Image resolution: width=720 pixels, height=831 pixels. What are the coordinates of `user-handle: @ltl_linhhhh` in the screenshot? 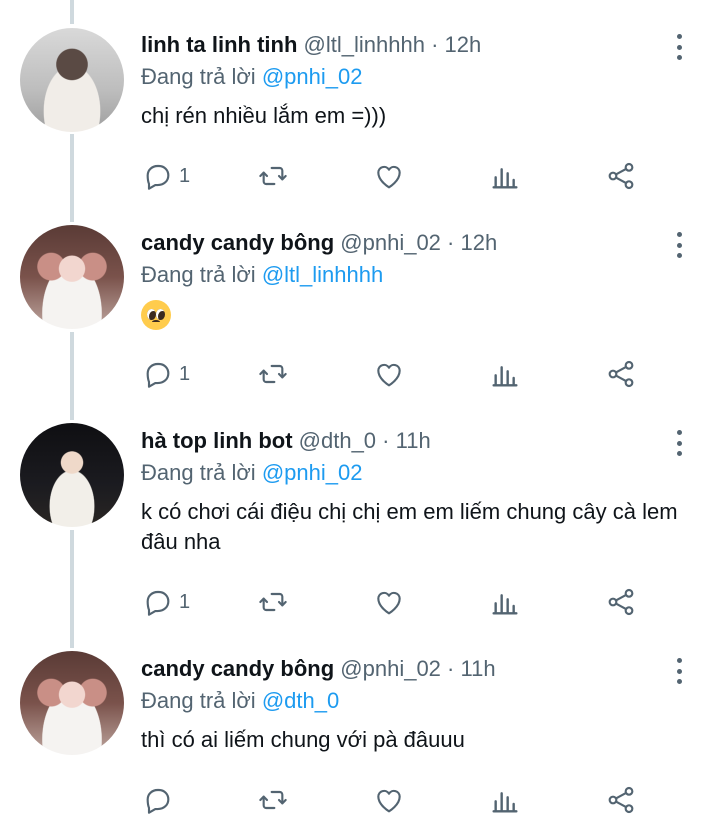 It's located at (364, 44).